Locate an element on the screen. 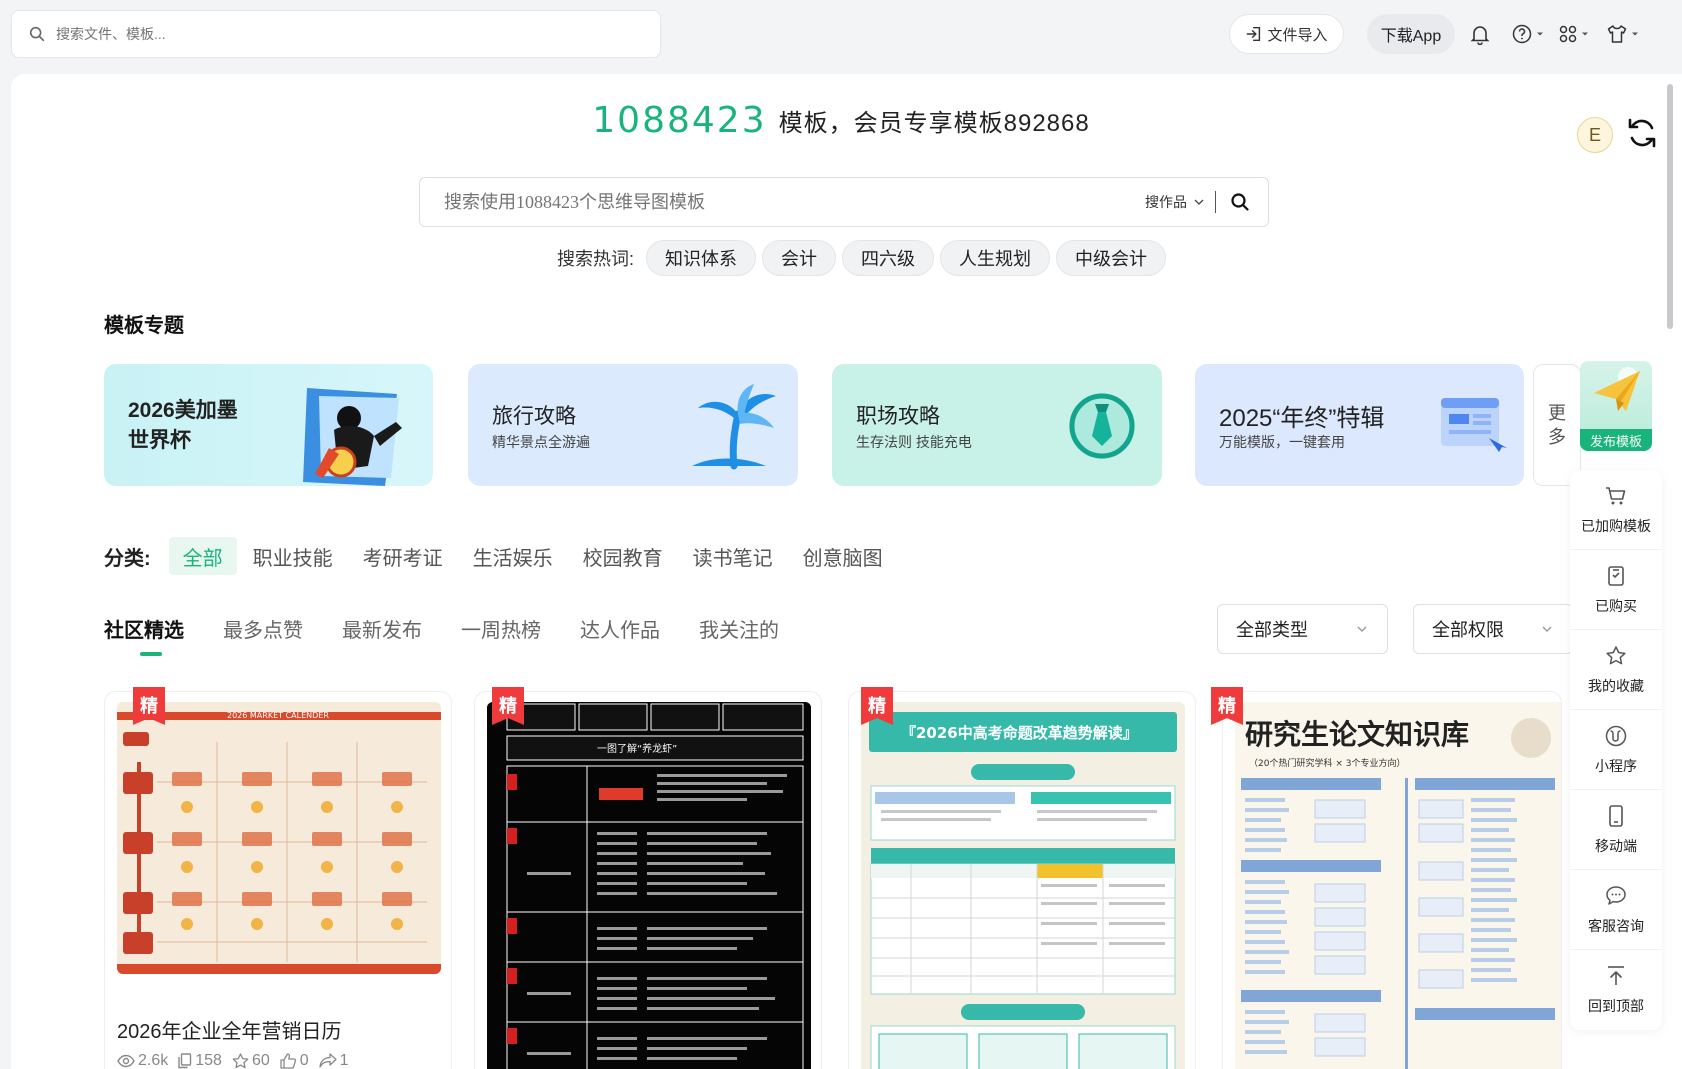 The height and width of the screenshot is (1069, 1682). shares-stat: 1 is located at coordinates (334, 1060).